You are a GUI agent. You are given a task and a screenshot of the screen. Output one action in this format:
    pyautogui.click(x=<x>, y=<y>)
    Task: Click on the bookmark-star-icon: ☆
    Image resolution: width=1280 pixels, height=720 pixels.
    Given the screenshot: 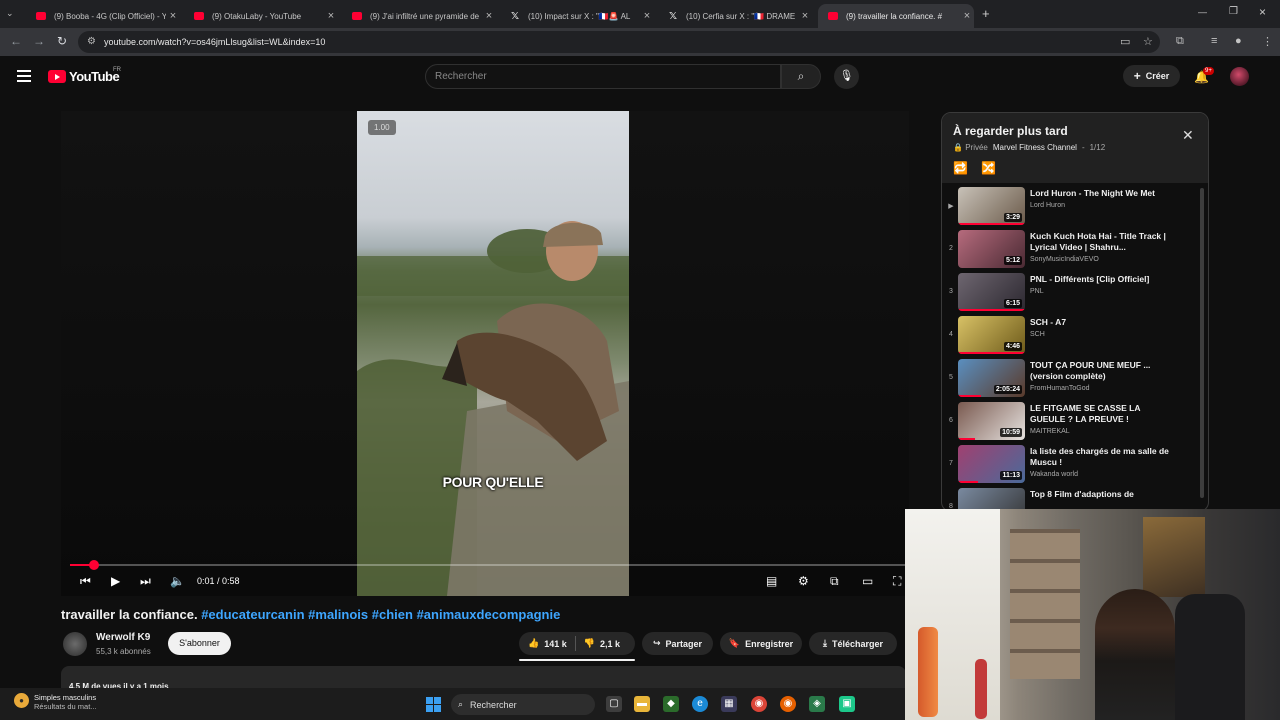 What is the action you would take?
    pyautogui.click(x=1148, y=41)
    